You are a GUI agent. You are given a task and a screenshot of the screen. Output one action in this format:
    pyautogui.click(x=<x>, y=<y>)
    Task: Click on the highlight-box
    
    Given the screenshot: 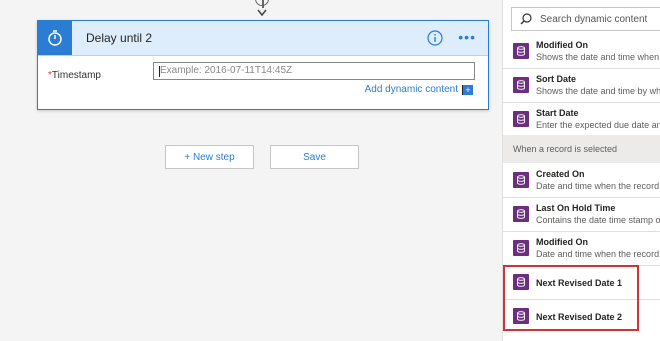 What is the action you would take?
    pyautogui.click(x=571, y=298)
    